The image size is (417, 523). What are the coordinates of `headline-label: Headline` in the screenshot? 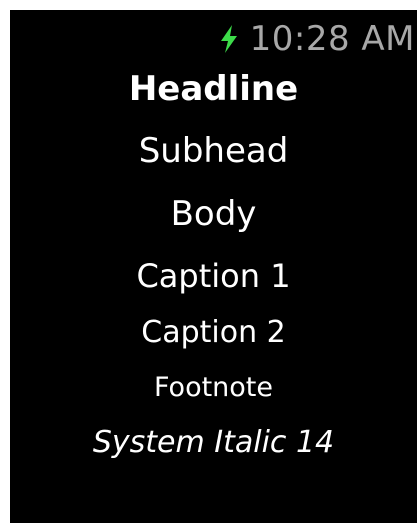 It's located at (213, 89).